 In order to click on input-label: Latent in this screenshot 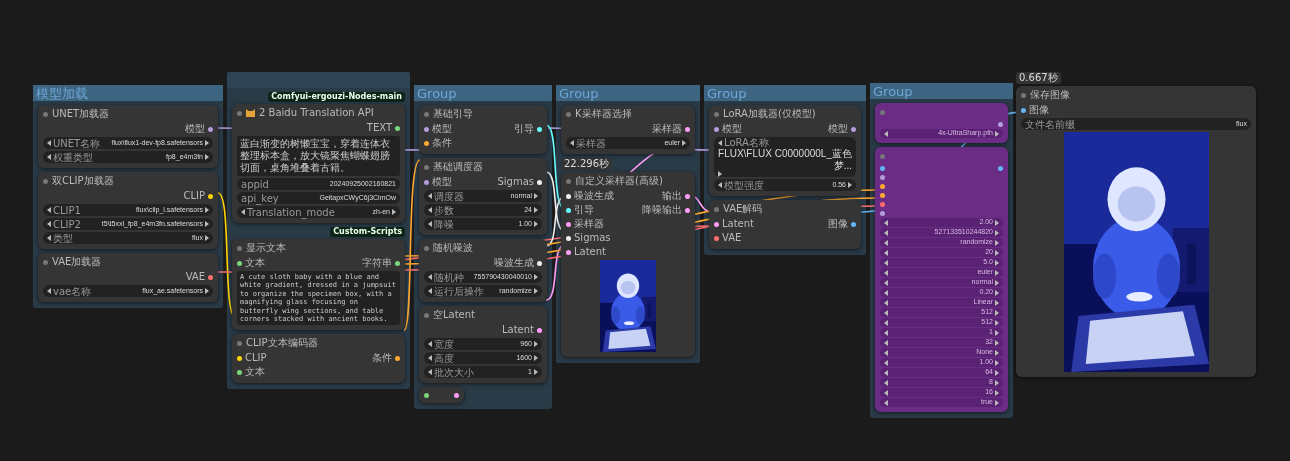, I will do `click(738, 224)`.